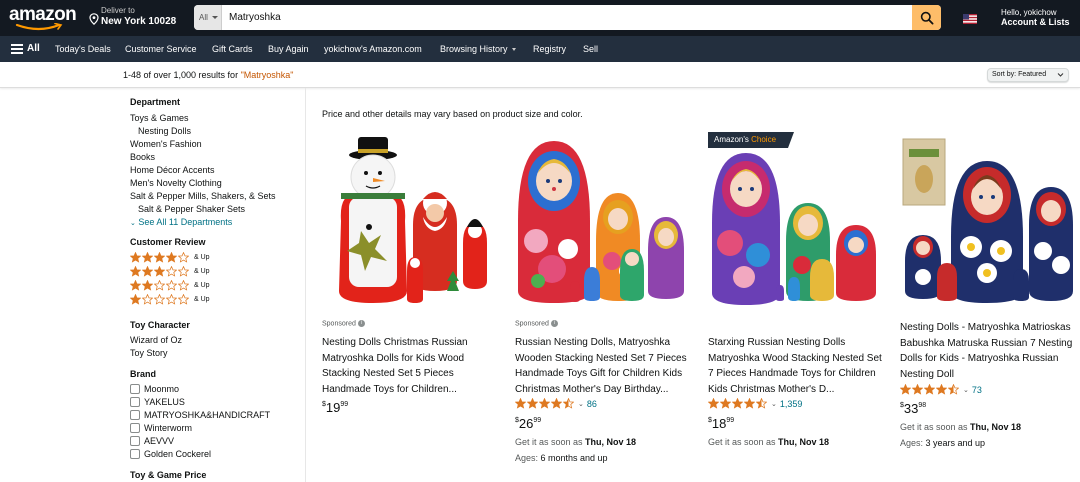 This screenshot has height=482, width=1080. Describe the element at coordinates (564, 17) in the screenshot. I see `search-input` at that location.